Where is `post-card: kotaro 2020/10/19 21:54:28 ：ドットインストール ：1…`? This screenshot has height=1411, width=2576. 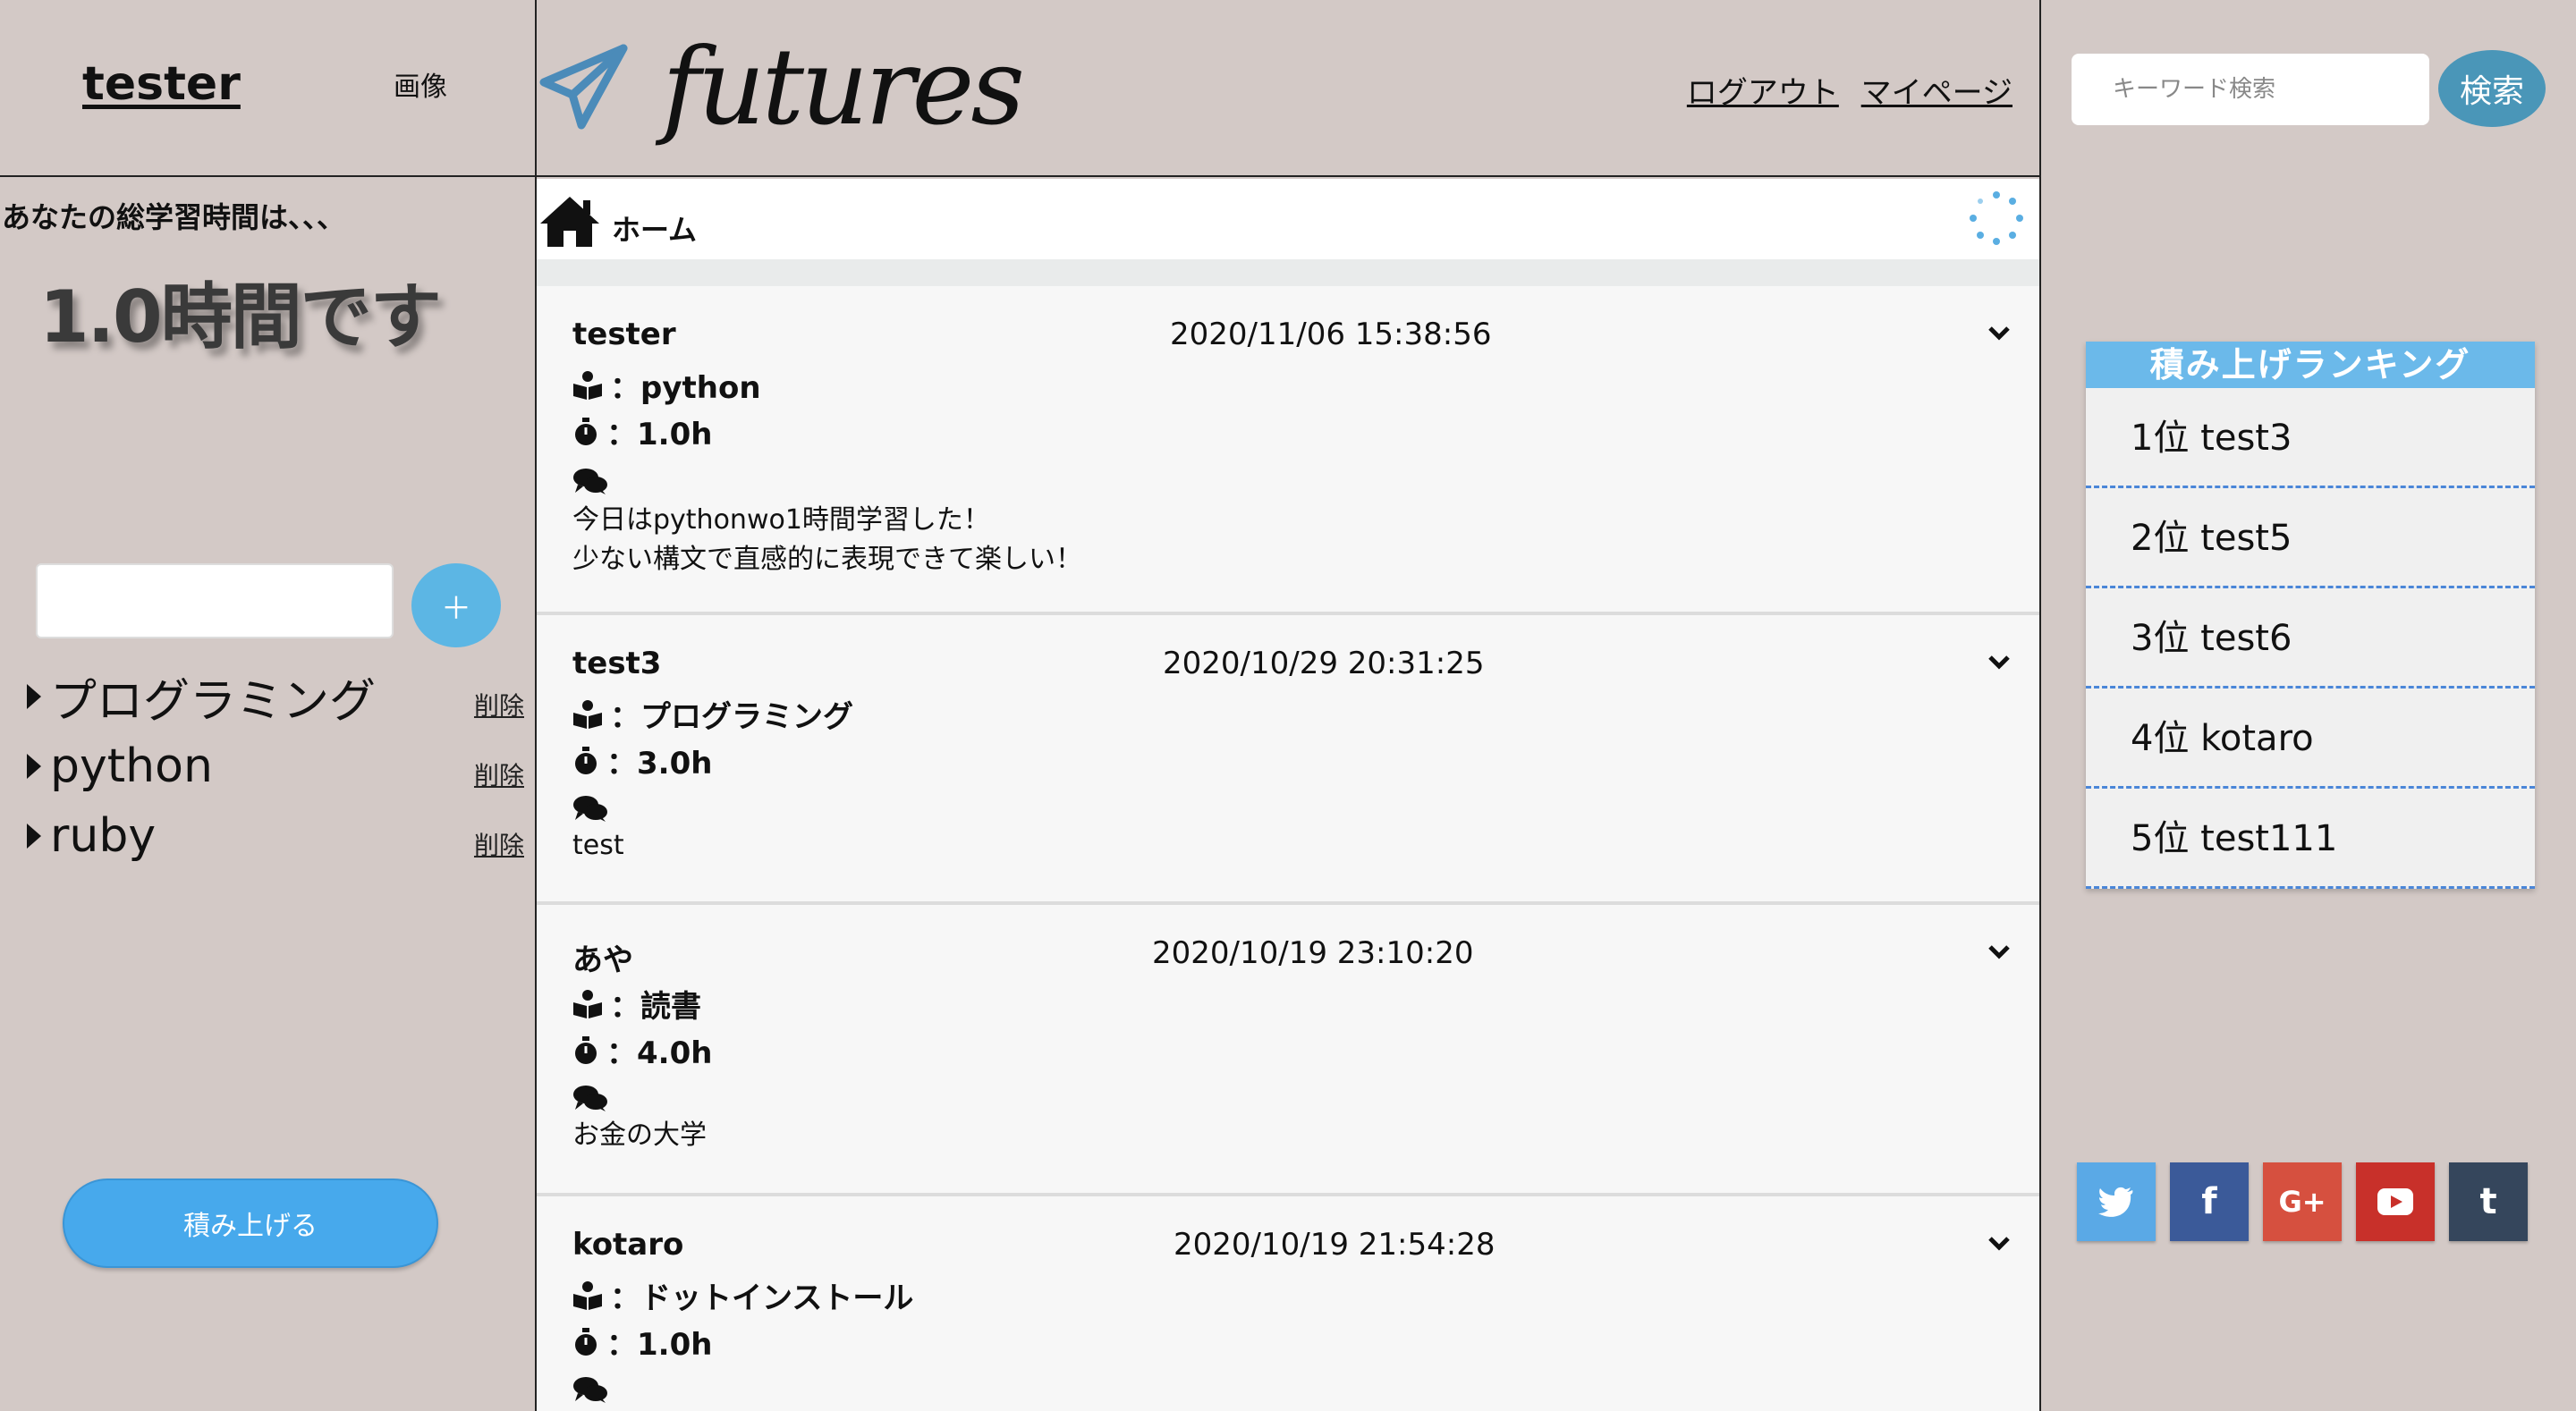
post-card: kotaro 2020/10/19 21:54:28 ：ドットインストール ：1… is located at coordinates (1288, 1303).